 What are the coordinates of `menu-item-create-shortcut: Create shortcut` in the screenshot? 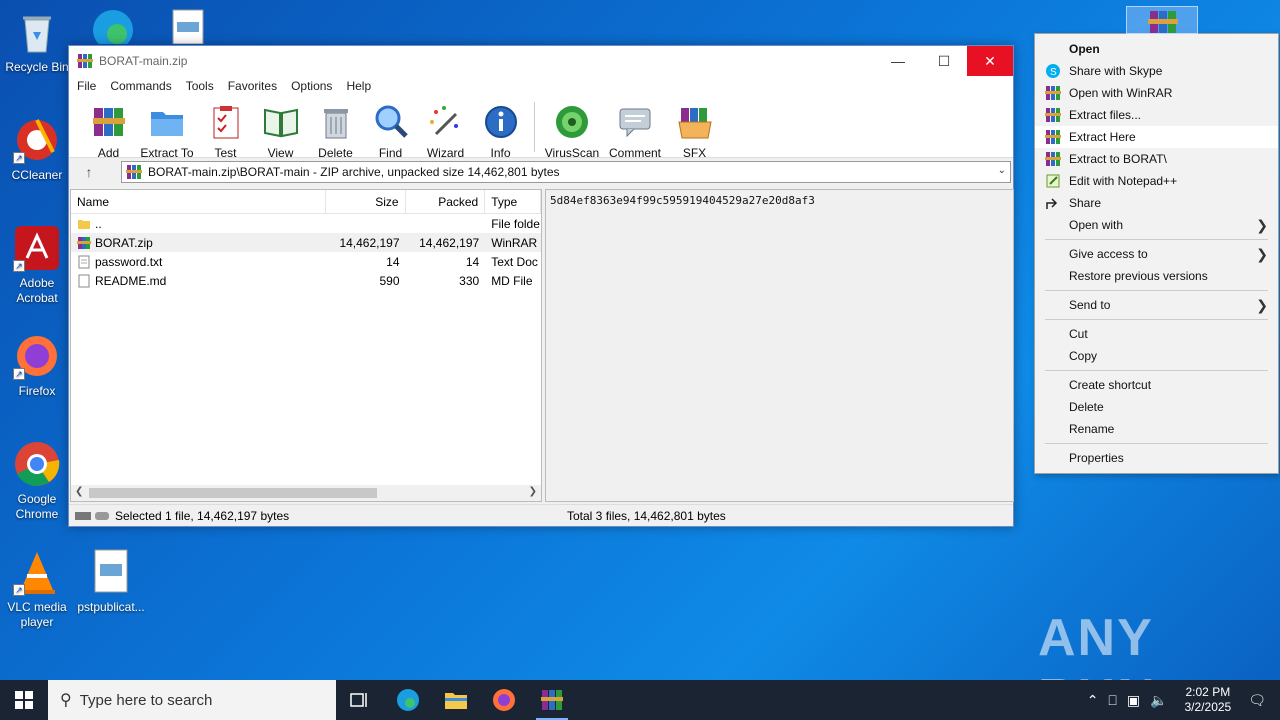 It's located at (1156, 385).